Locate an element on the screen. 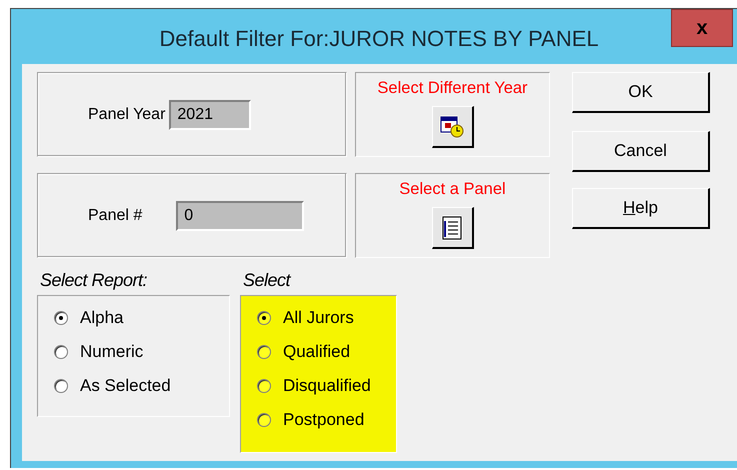 This screenshot has width=737, height=470. close-button: x is located at coordinates (702, 28).